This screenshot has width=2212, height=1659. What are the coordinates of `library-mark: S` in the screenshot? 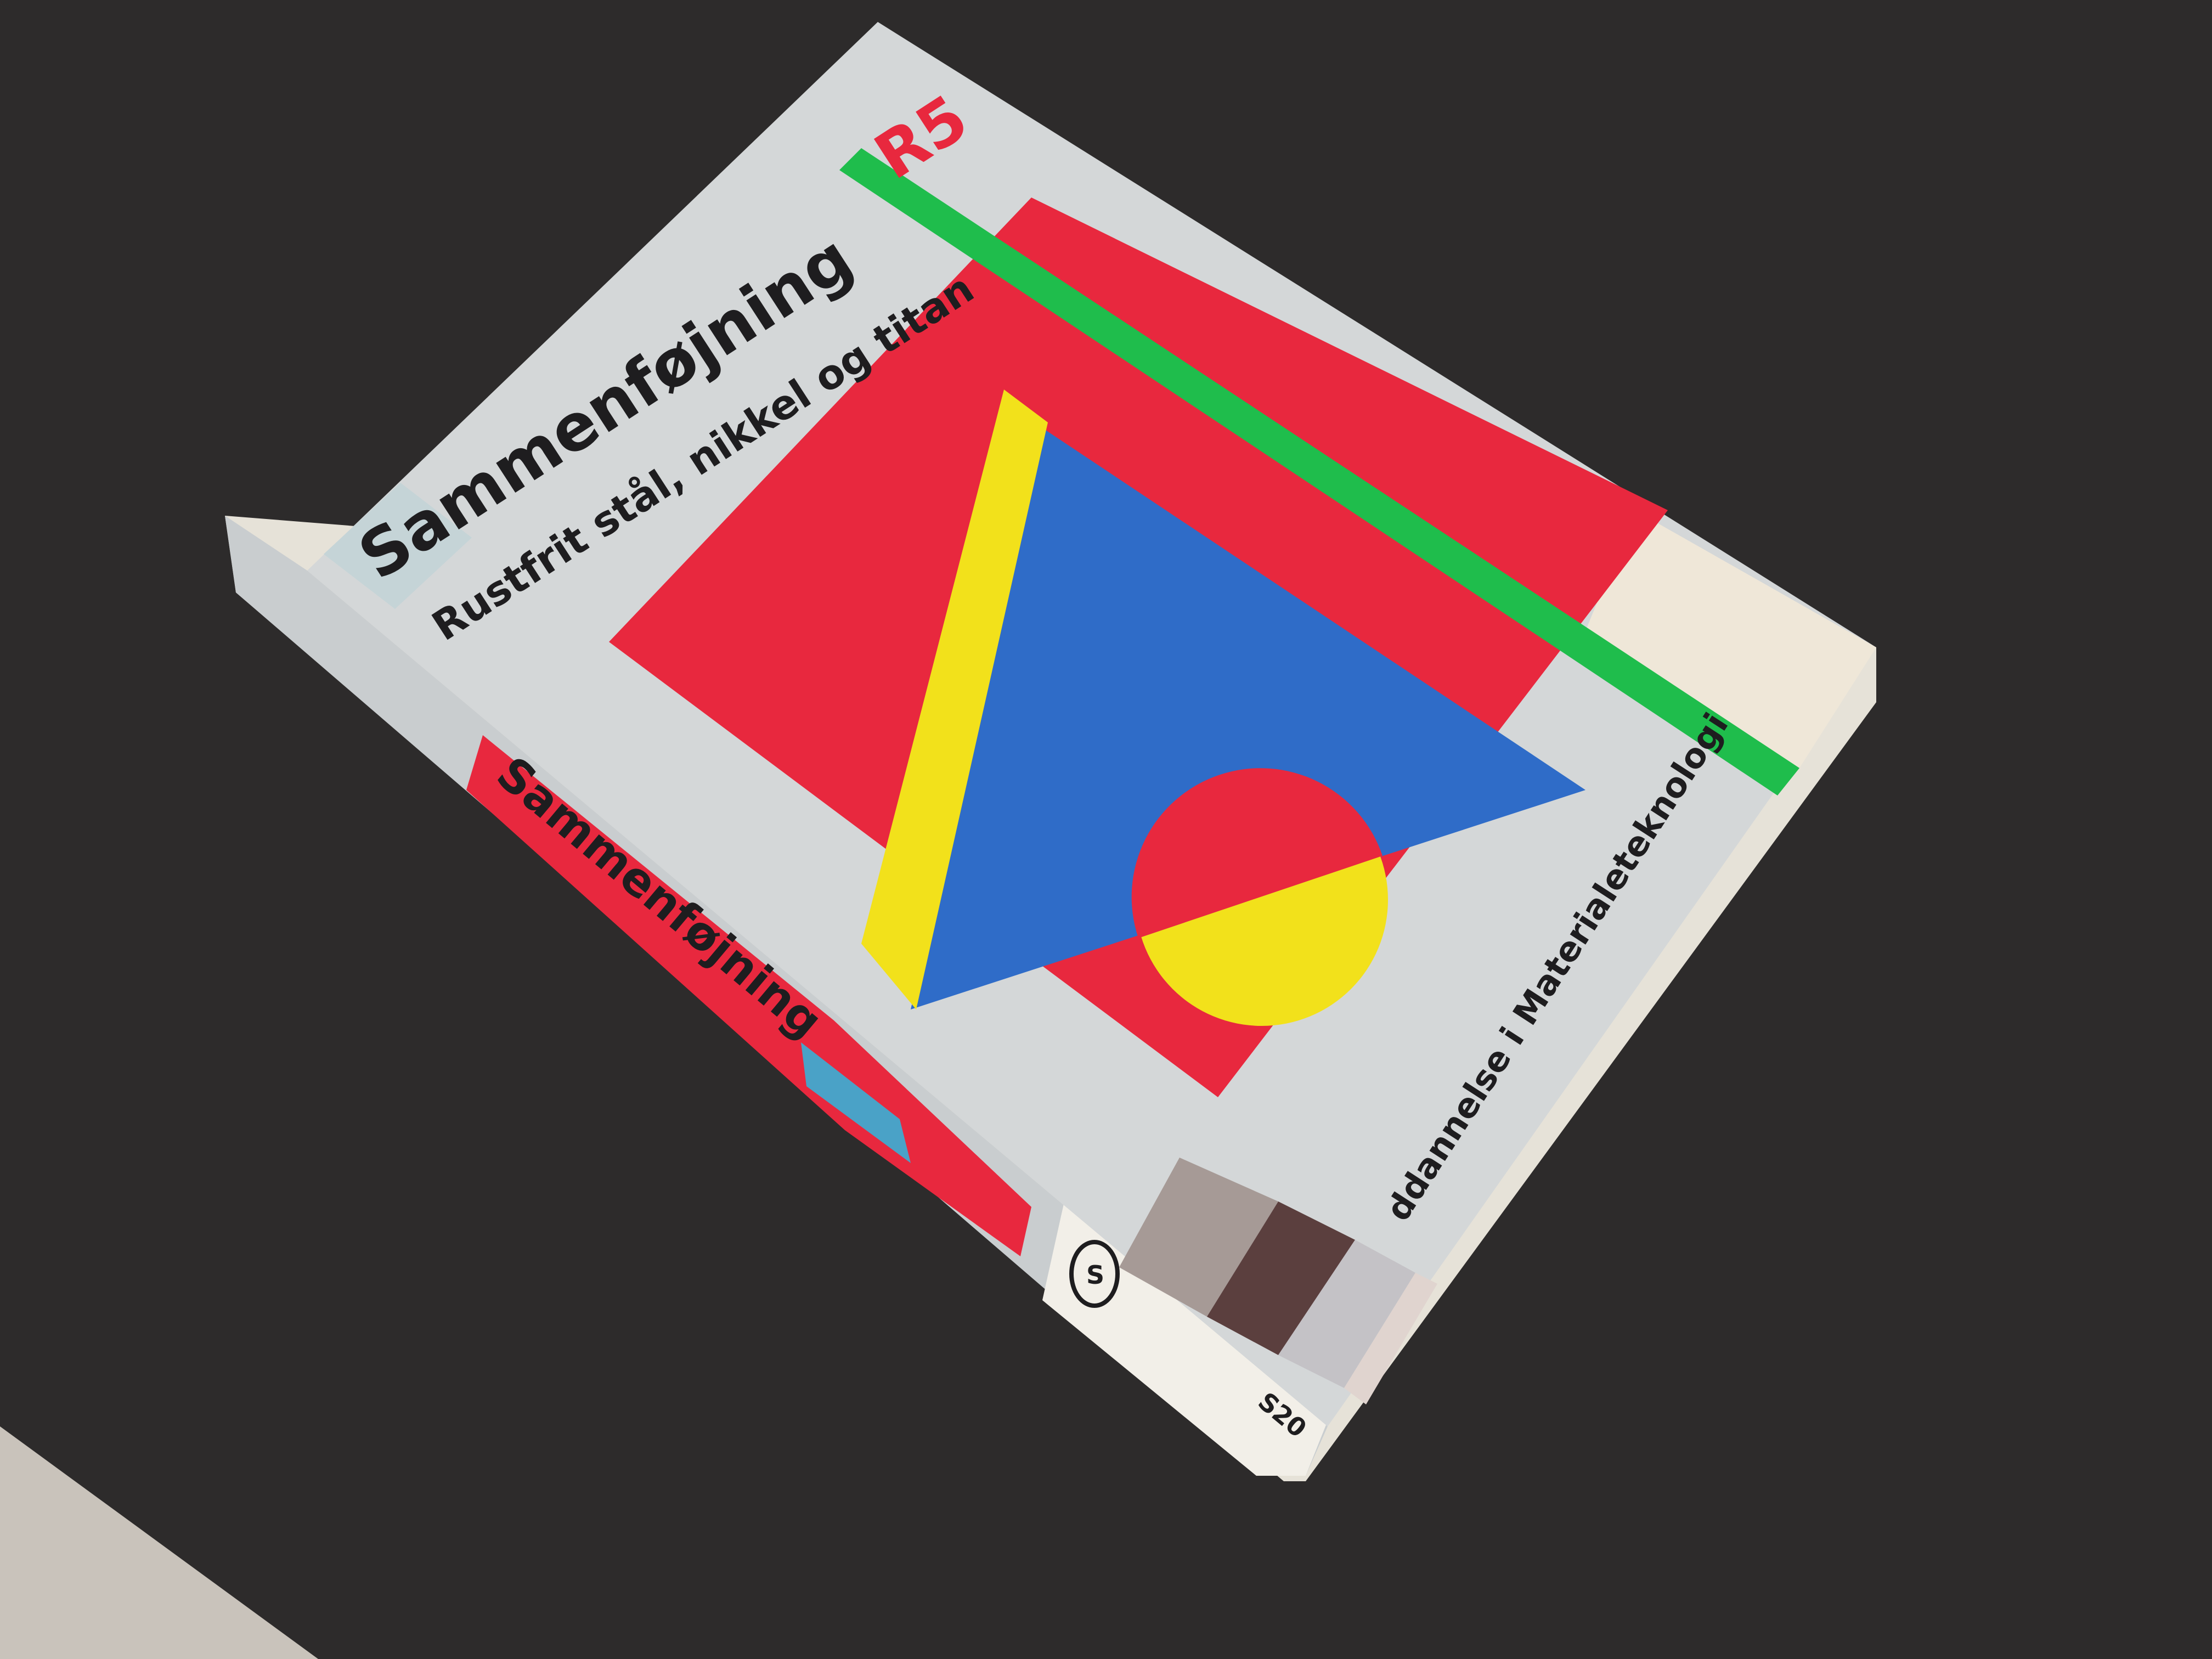 It's located at (1095, 1275).